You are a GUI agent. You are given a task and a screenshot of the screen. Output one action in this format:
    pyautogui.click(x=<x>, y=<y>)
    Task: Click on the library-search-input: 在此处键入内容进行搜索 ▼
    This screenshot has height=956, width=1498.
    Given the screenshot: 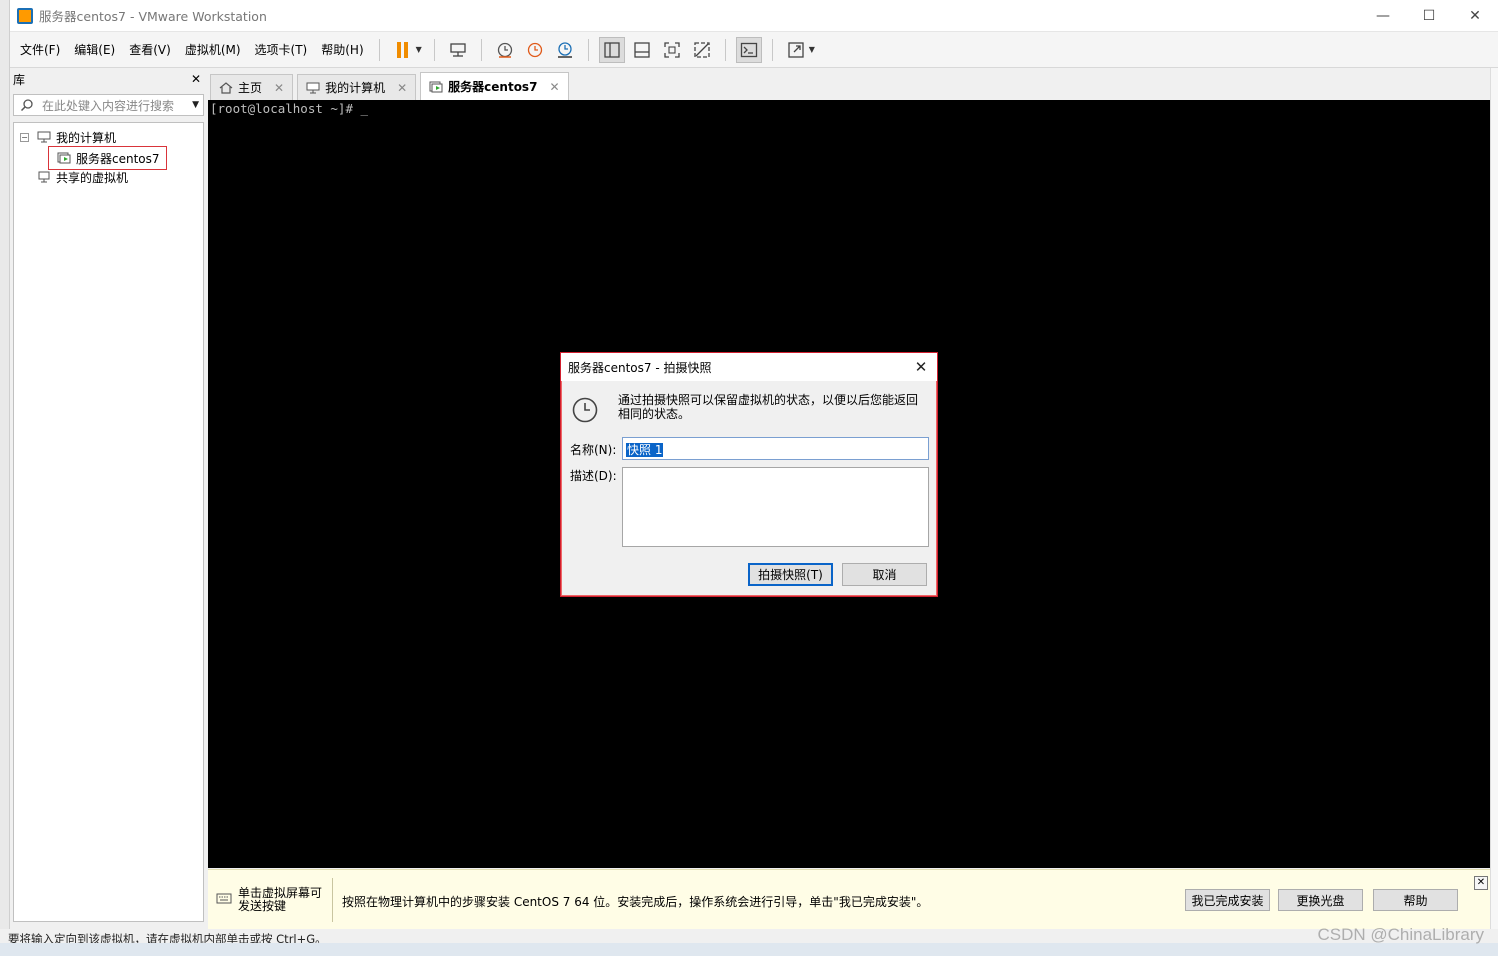 What is the action you would take?
    pyautogui.click(x=108, y=105)
    